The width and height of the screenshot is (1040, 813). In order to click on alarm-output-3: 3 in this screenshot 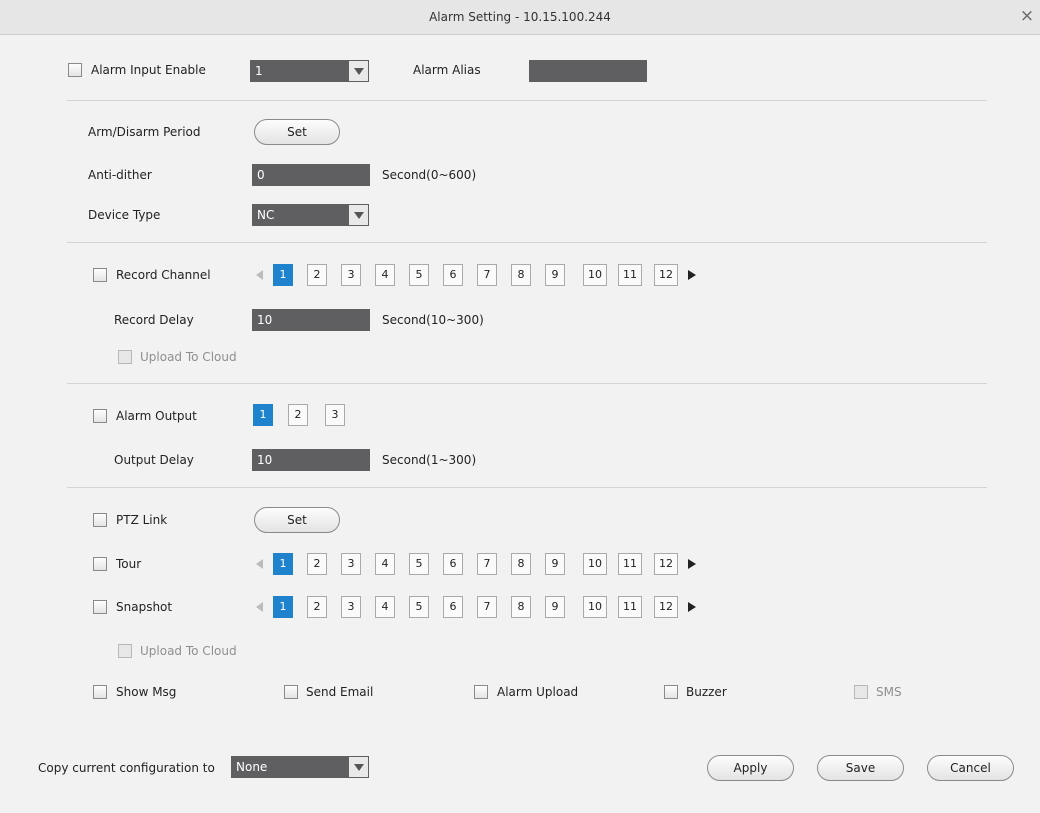, I will do `click(335, 415)`.